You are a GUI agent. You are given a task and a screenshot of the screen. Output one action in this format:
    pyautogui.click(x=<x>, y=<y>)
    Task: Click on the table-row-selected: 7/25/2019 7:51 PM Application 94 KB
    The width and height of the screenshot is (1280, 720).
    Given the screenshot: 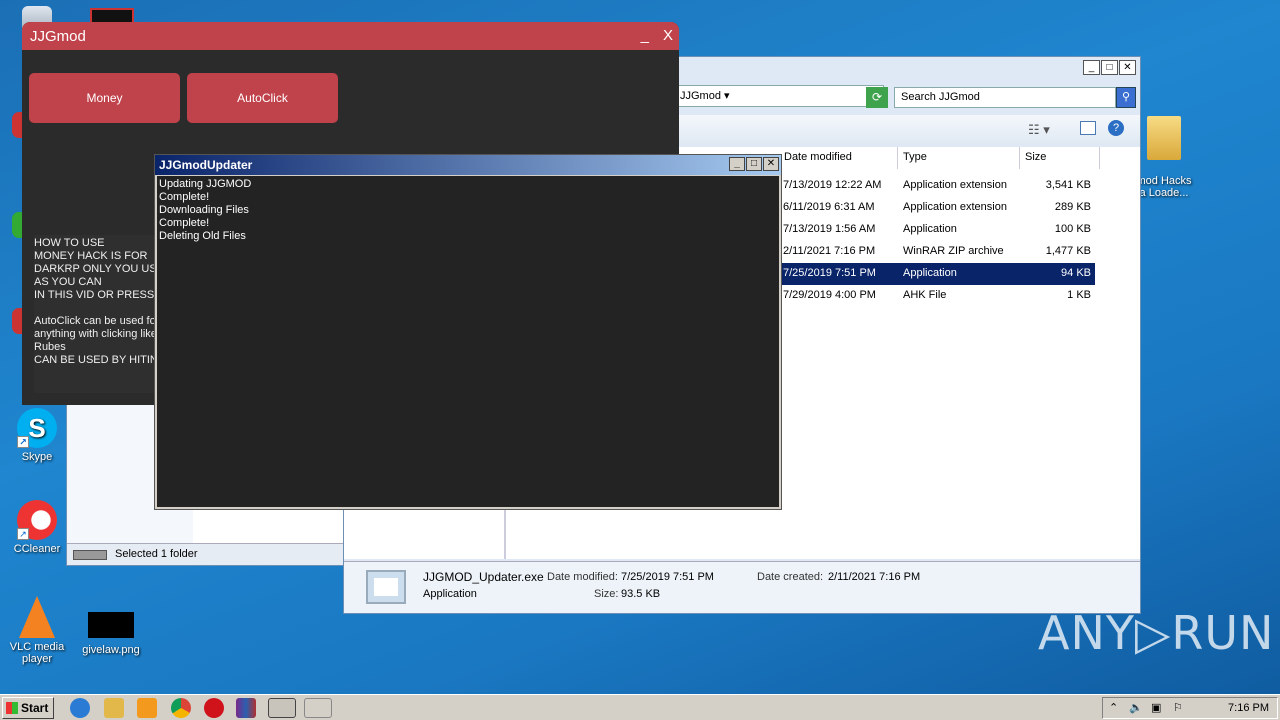 What is the action you would take?
    pyautogui.click(x=937, y=274)
    